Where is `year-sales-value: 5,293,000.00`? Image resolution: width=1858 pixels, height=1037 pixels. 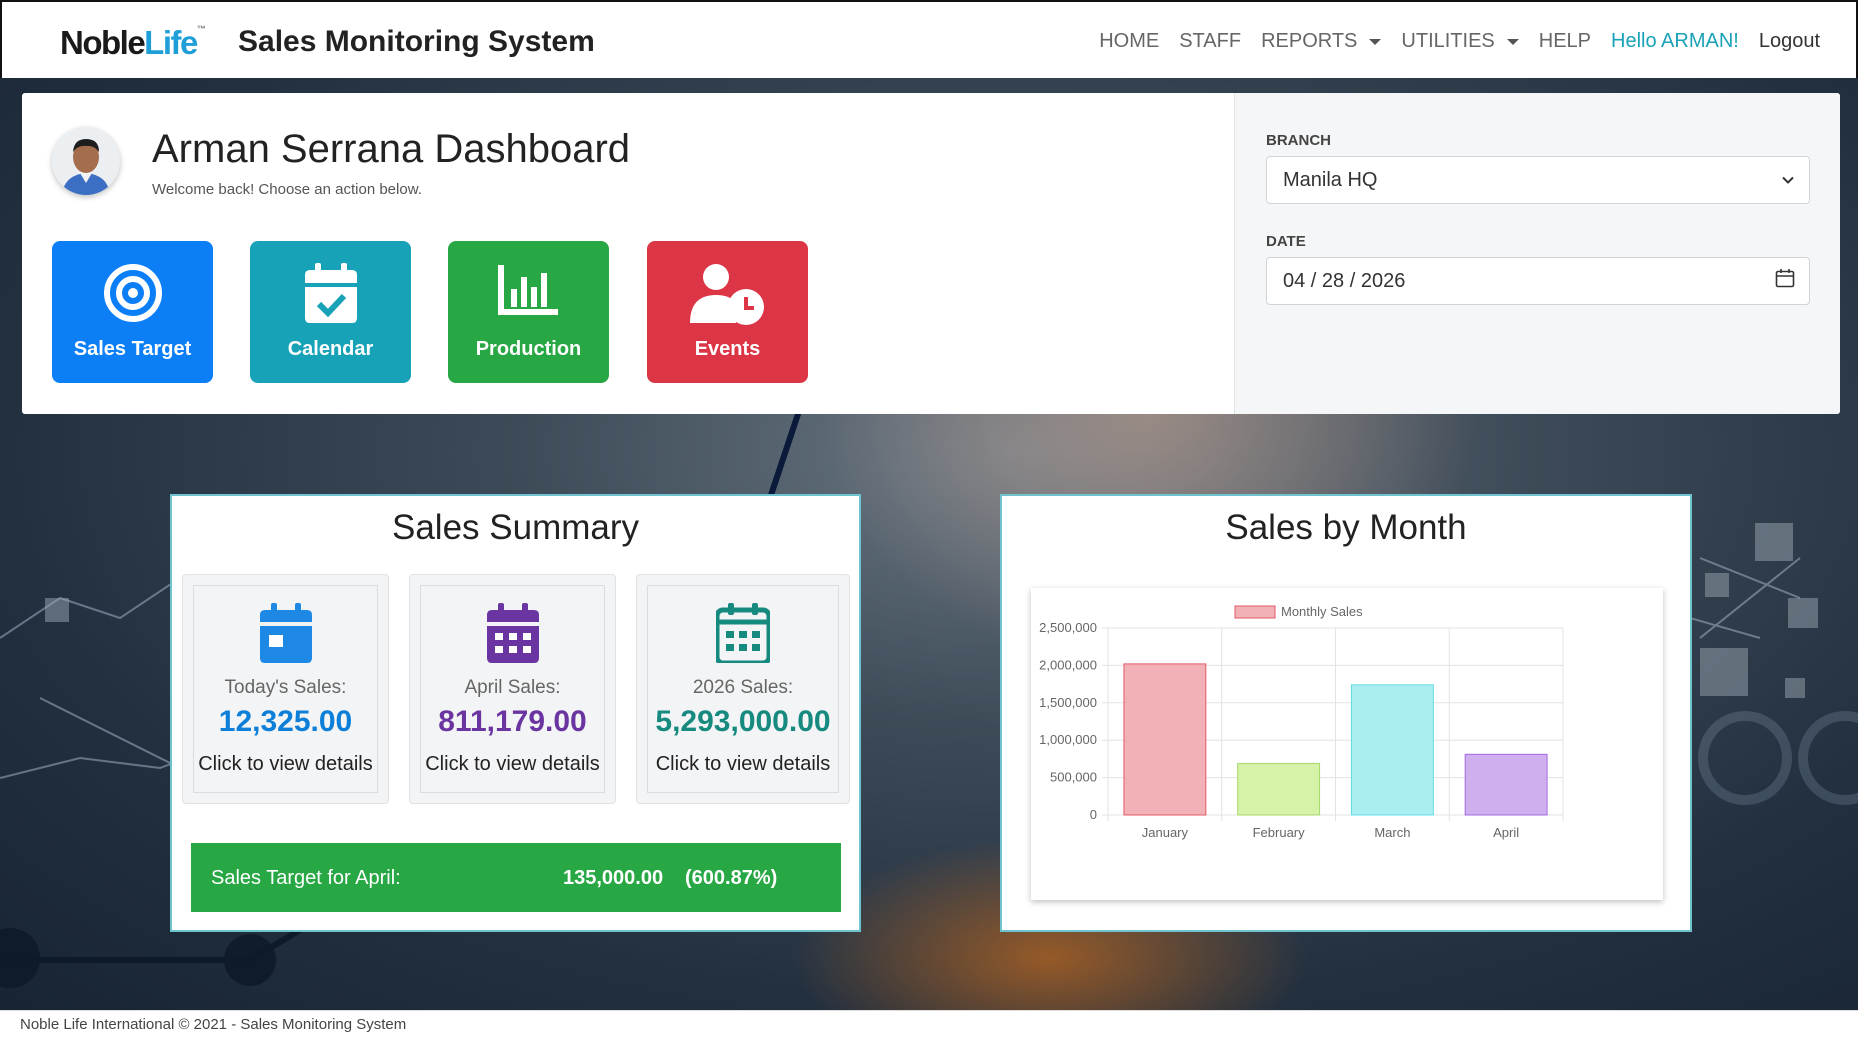
year-sales-value: 5,293,000.00 is located at coordinates (743, 721).